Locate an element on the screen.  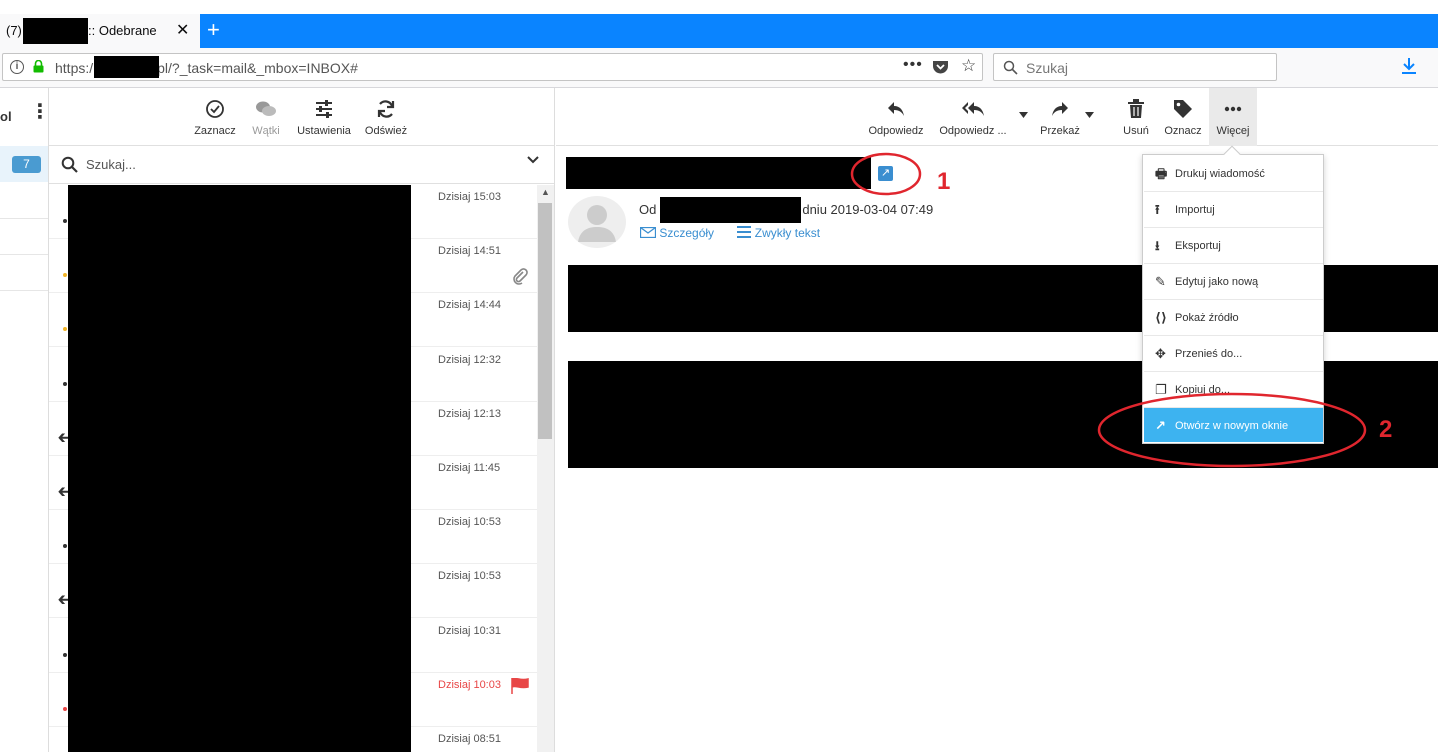
reply-all-icon is located at coordinates (973, 109).